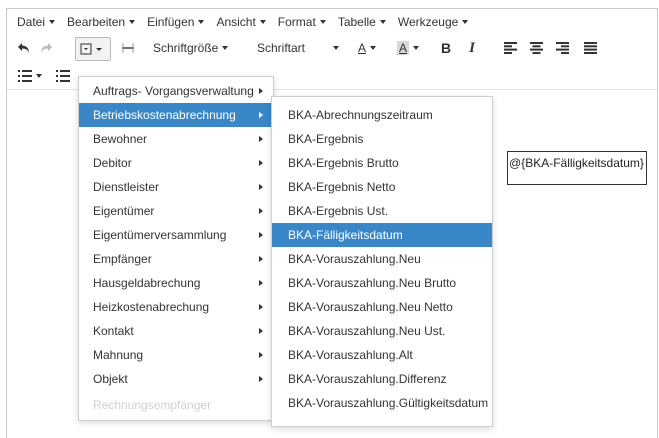 The width and height of the screenshot is (659, 438). Describe the element at coordinates (361, 48) in the screenshot. I see `text-color-icon: A` at that location.